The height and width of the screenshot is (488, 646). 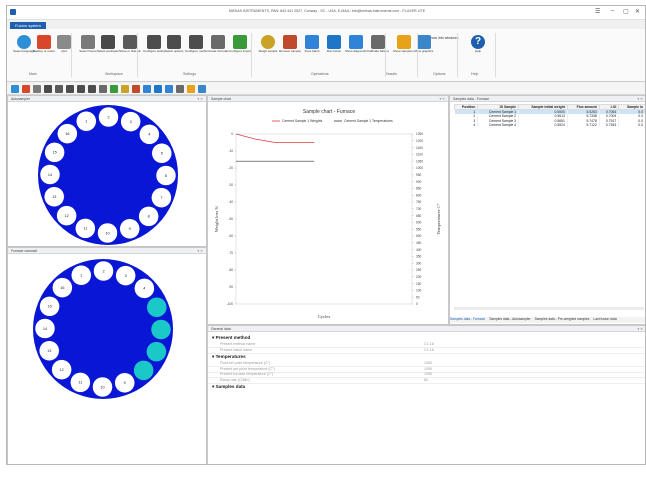 What do you see at coordinates (147, 89) in the screenshot?
I see `quick-fuse-icon` at bounding box center [147, 89].